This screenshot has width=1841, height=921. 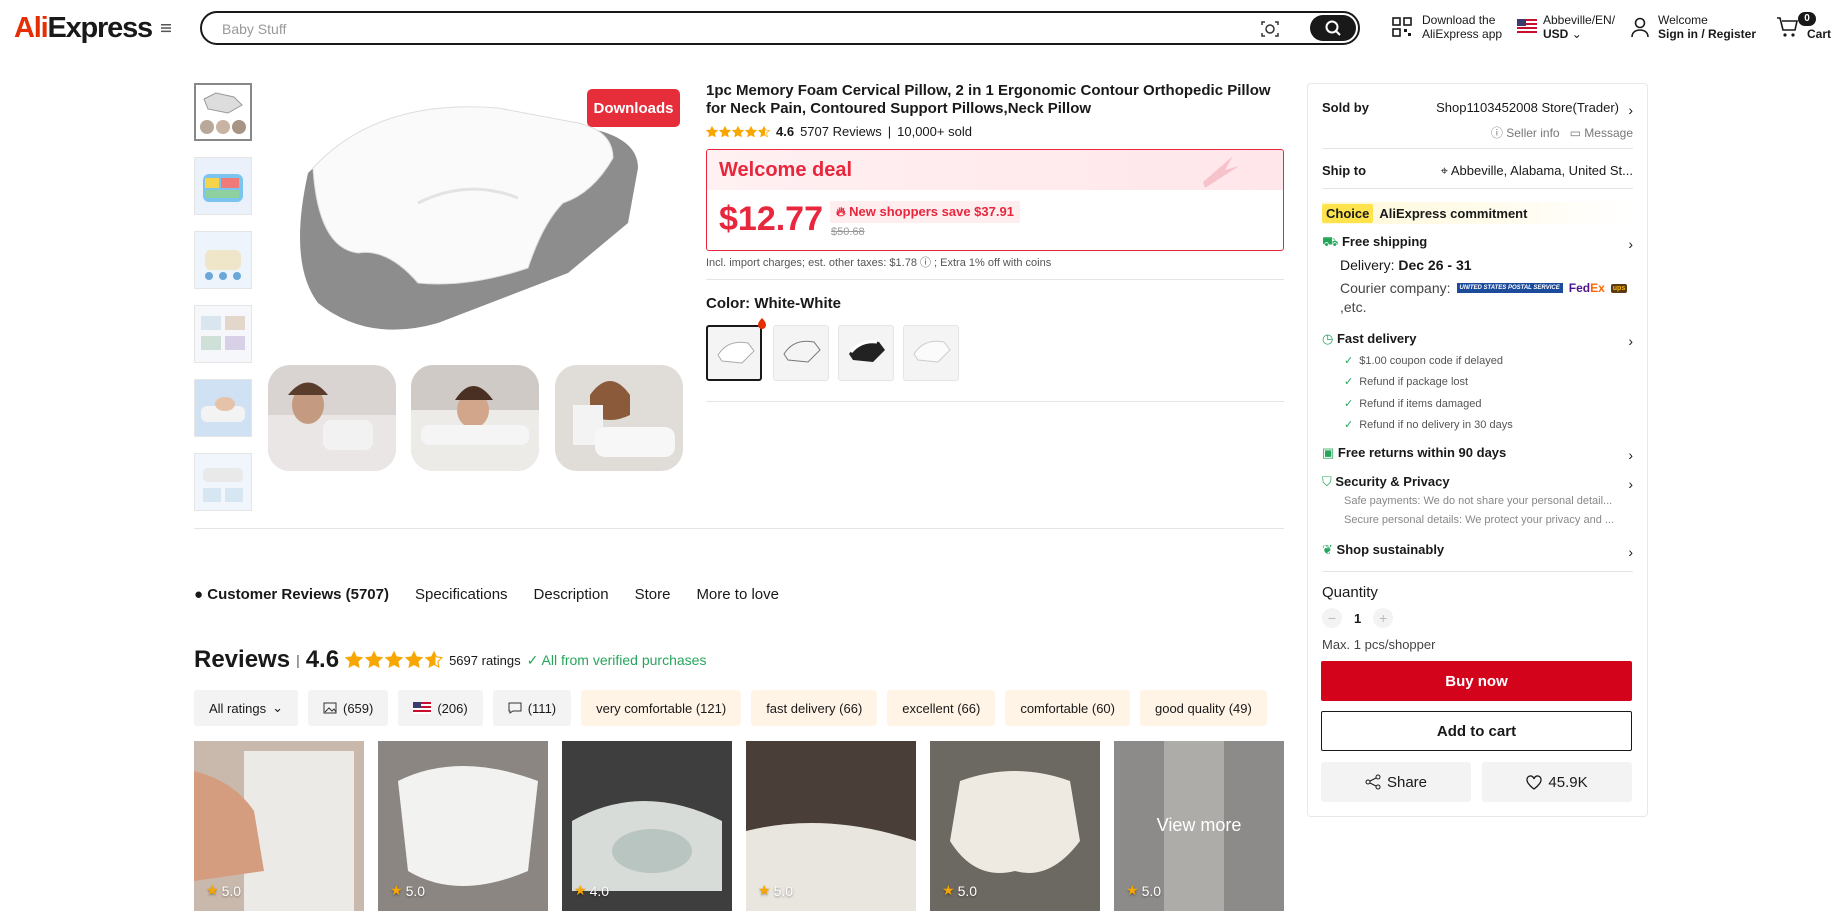 I want to click on share-button: Share, so click(x=1396, y=782).